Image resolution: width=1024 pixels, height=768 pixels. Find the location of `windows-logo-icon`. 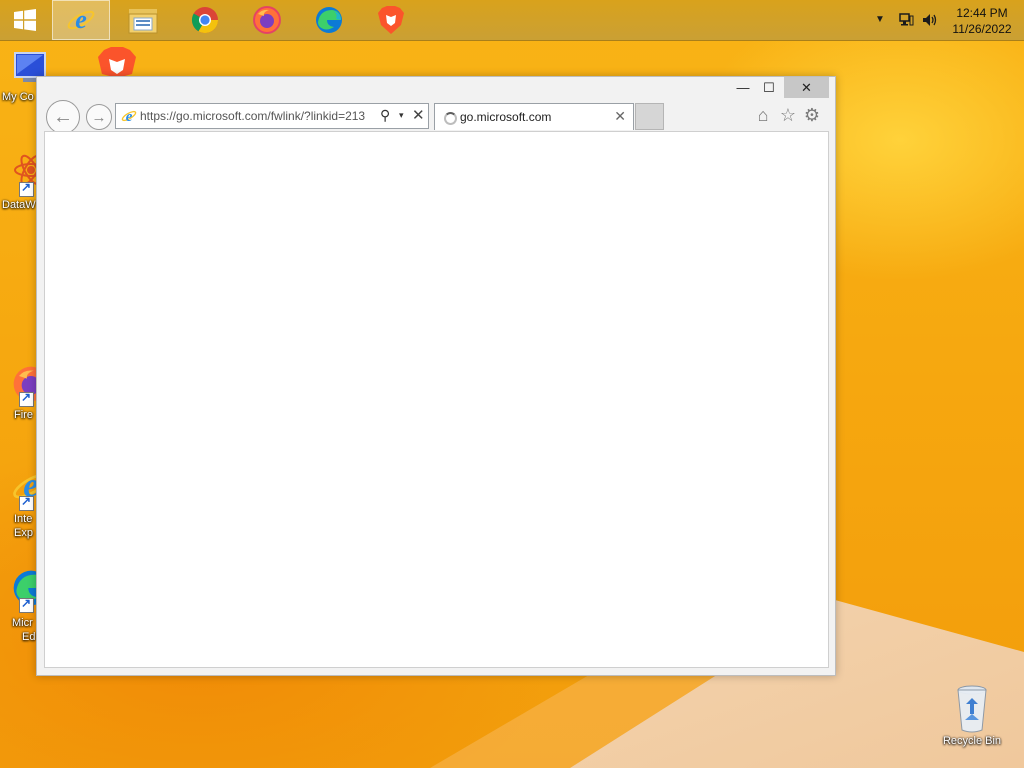

windows-logo-icon is located at coordinates (25, 20).